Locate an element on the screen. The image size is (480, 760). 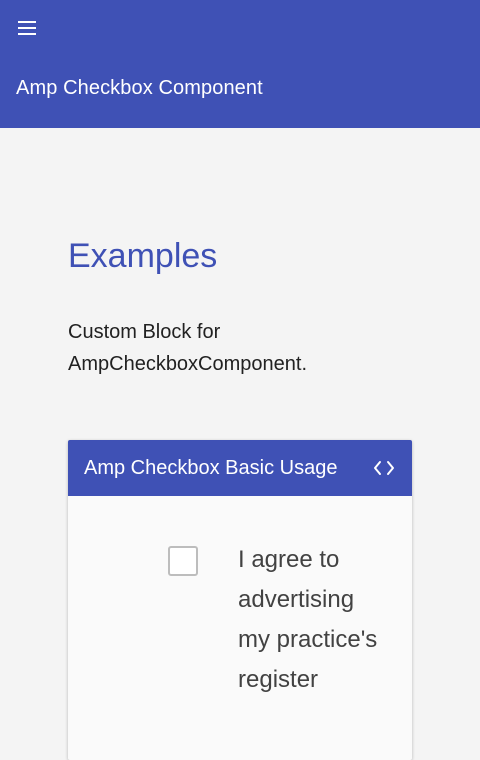
page-title: Examples is located at coordinates (143, 256).